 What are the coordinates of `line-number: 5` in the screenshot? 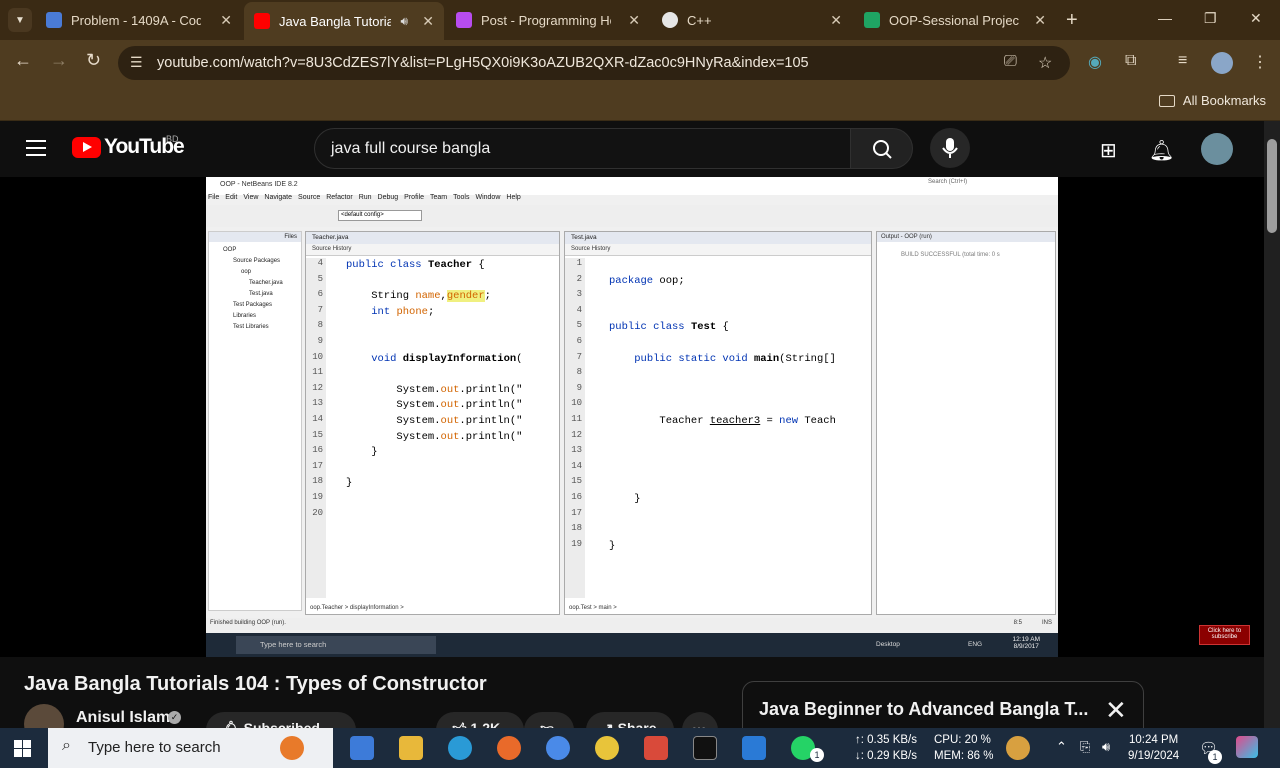 It's located at (579, 325).